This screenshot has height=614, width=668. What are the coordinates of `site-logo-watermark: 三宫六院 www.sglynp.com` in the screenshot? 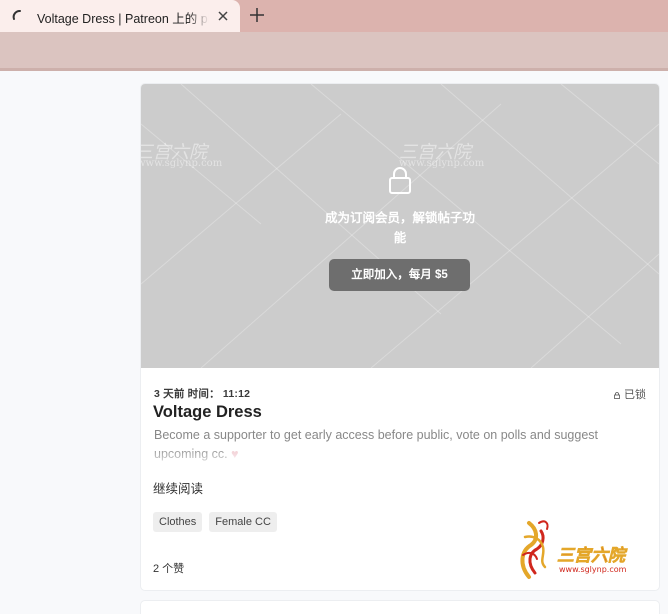 It's located at (574, 549).